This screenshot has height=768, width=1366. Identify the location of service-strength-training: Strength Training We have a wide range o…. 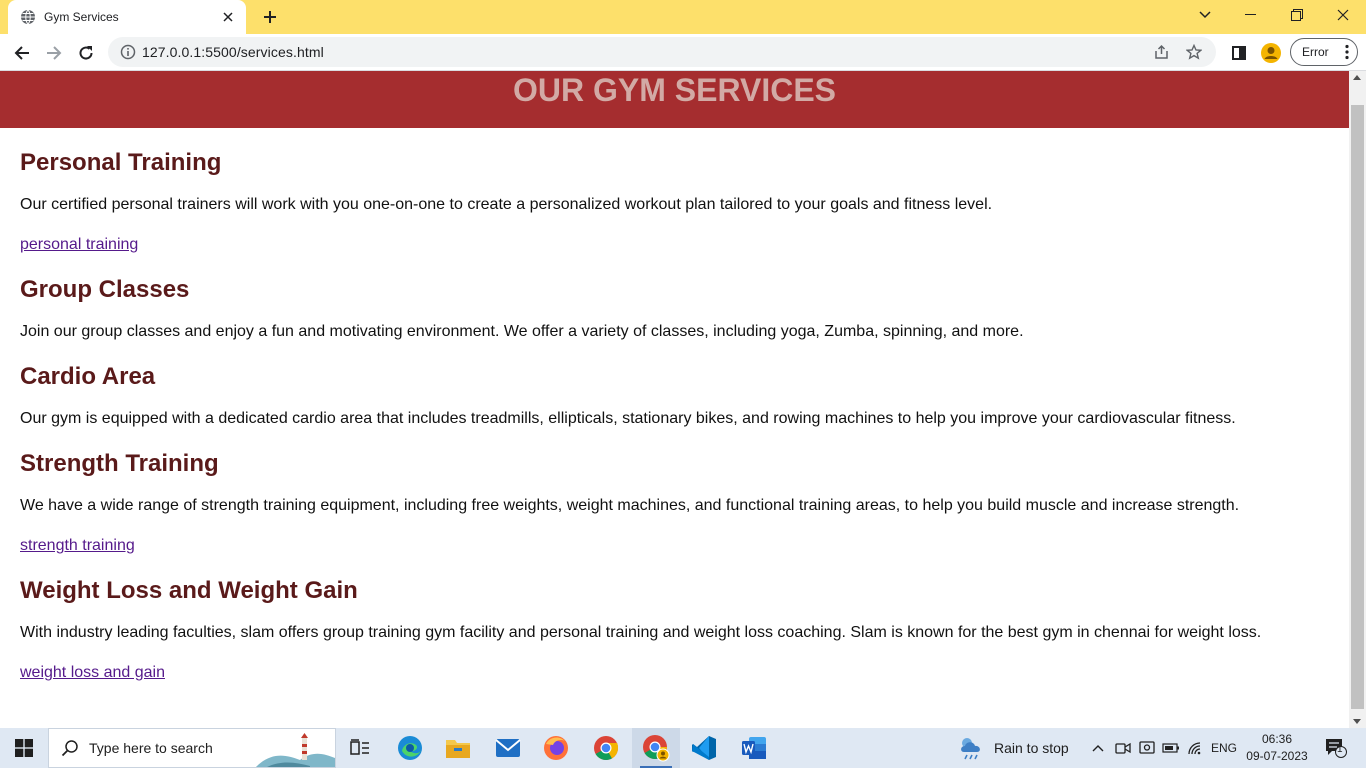
(674, 503).